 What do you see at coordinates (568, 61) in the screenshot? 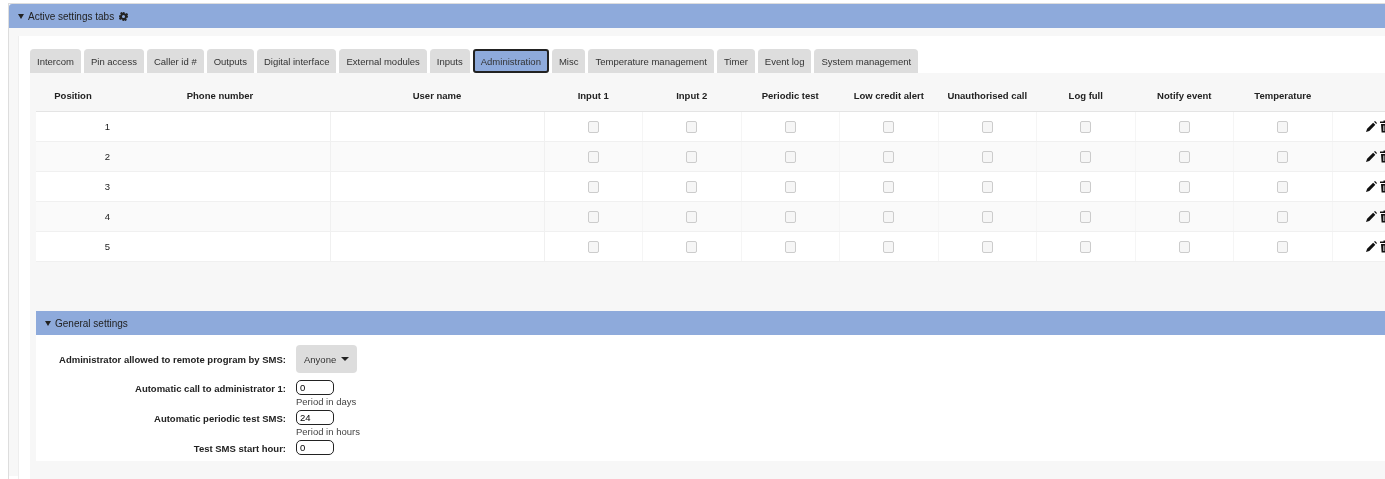
I see `tab: Misc` at bounding box center [568, 61].